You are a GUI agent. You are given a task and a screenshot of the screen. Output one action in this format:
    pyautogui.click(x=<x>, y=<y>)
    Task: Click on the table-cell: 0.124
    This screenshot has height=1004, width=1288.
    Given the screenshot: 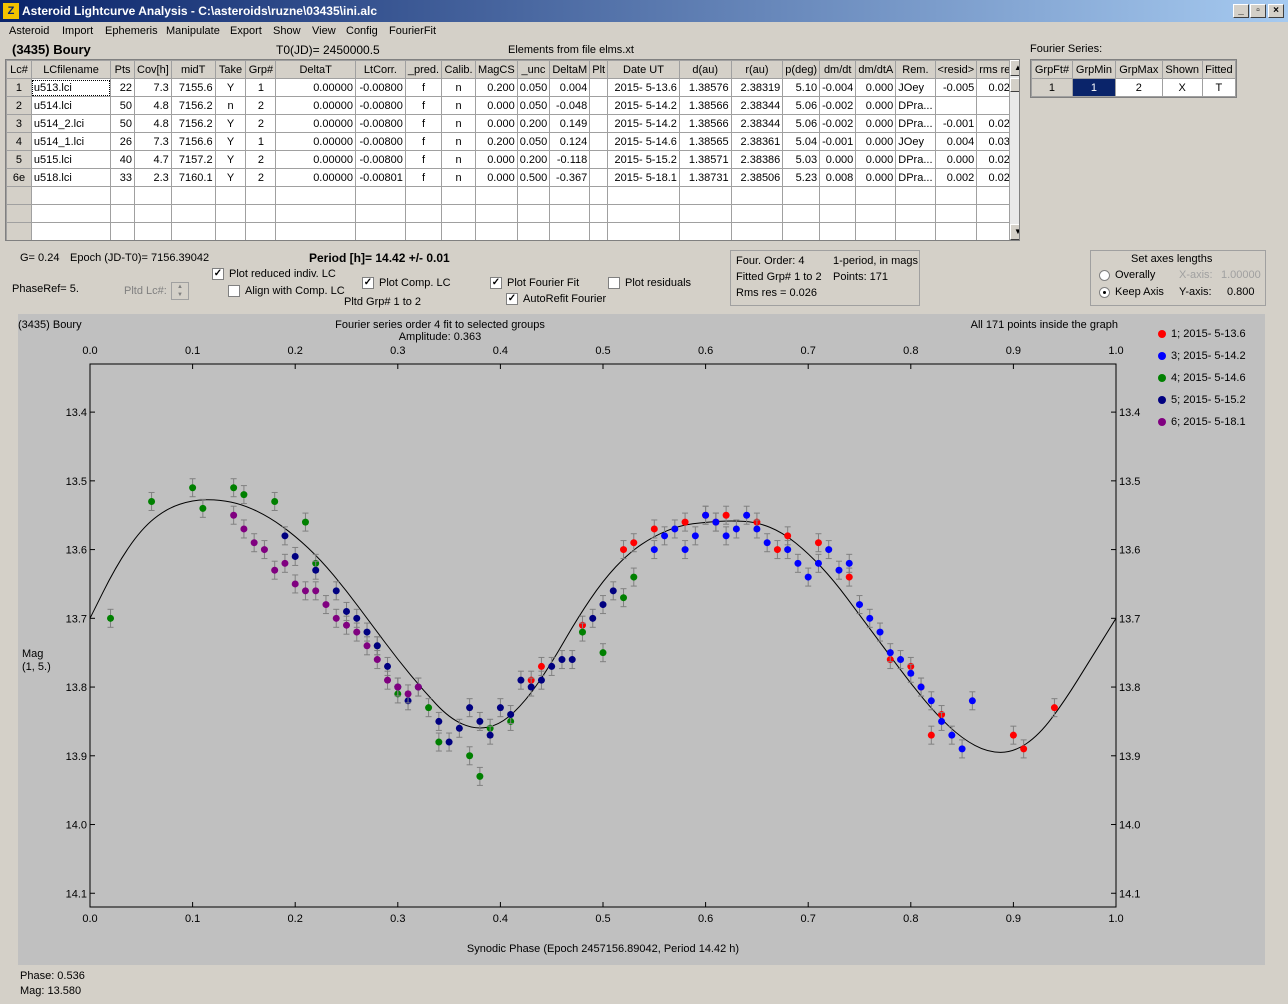 What is the action you would take?
    pyautogui.click(x=570, y=141)
    